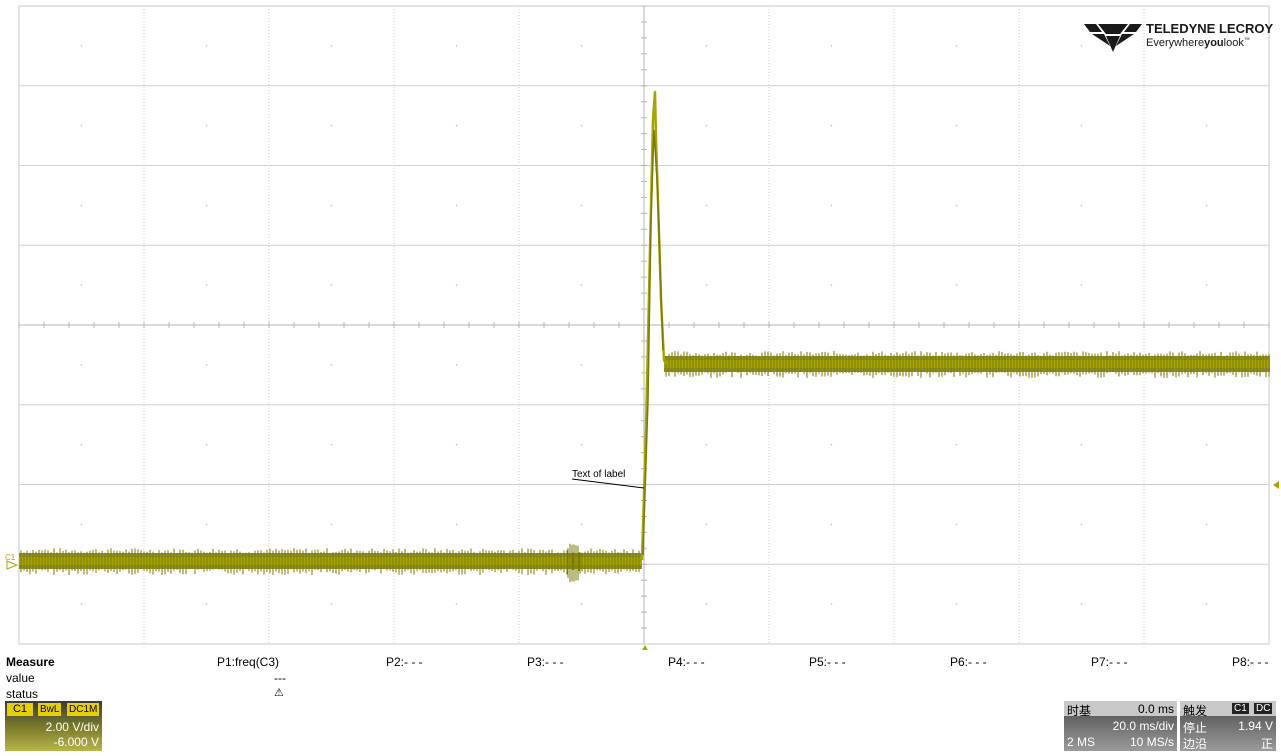 Image resolution: width=1281 pixels, height=756 pixels. I want to click on trigger-type: 边沿, so click(1195, 744).